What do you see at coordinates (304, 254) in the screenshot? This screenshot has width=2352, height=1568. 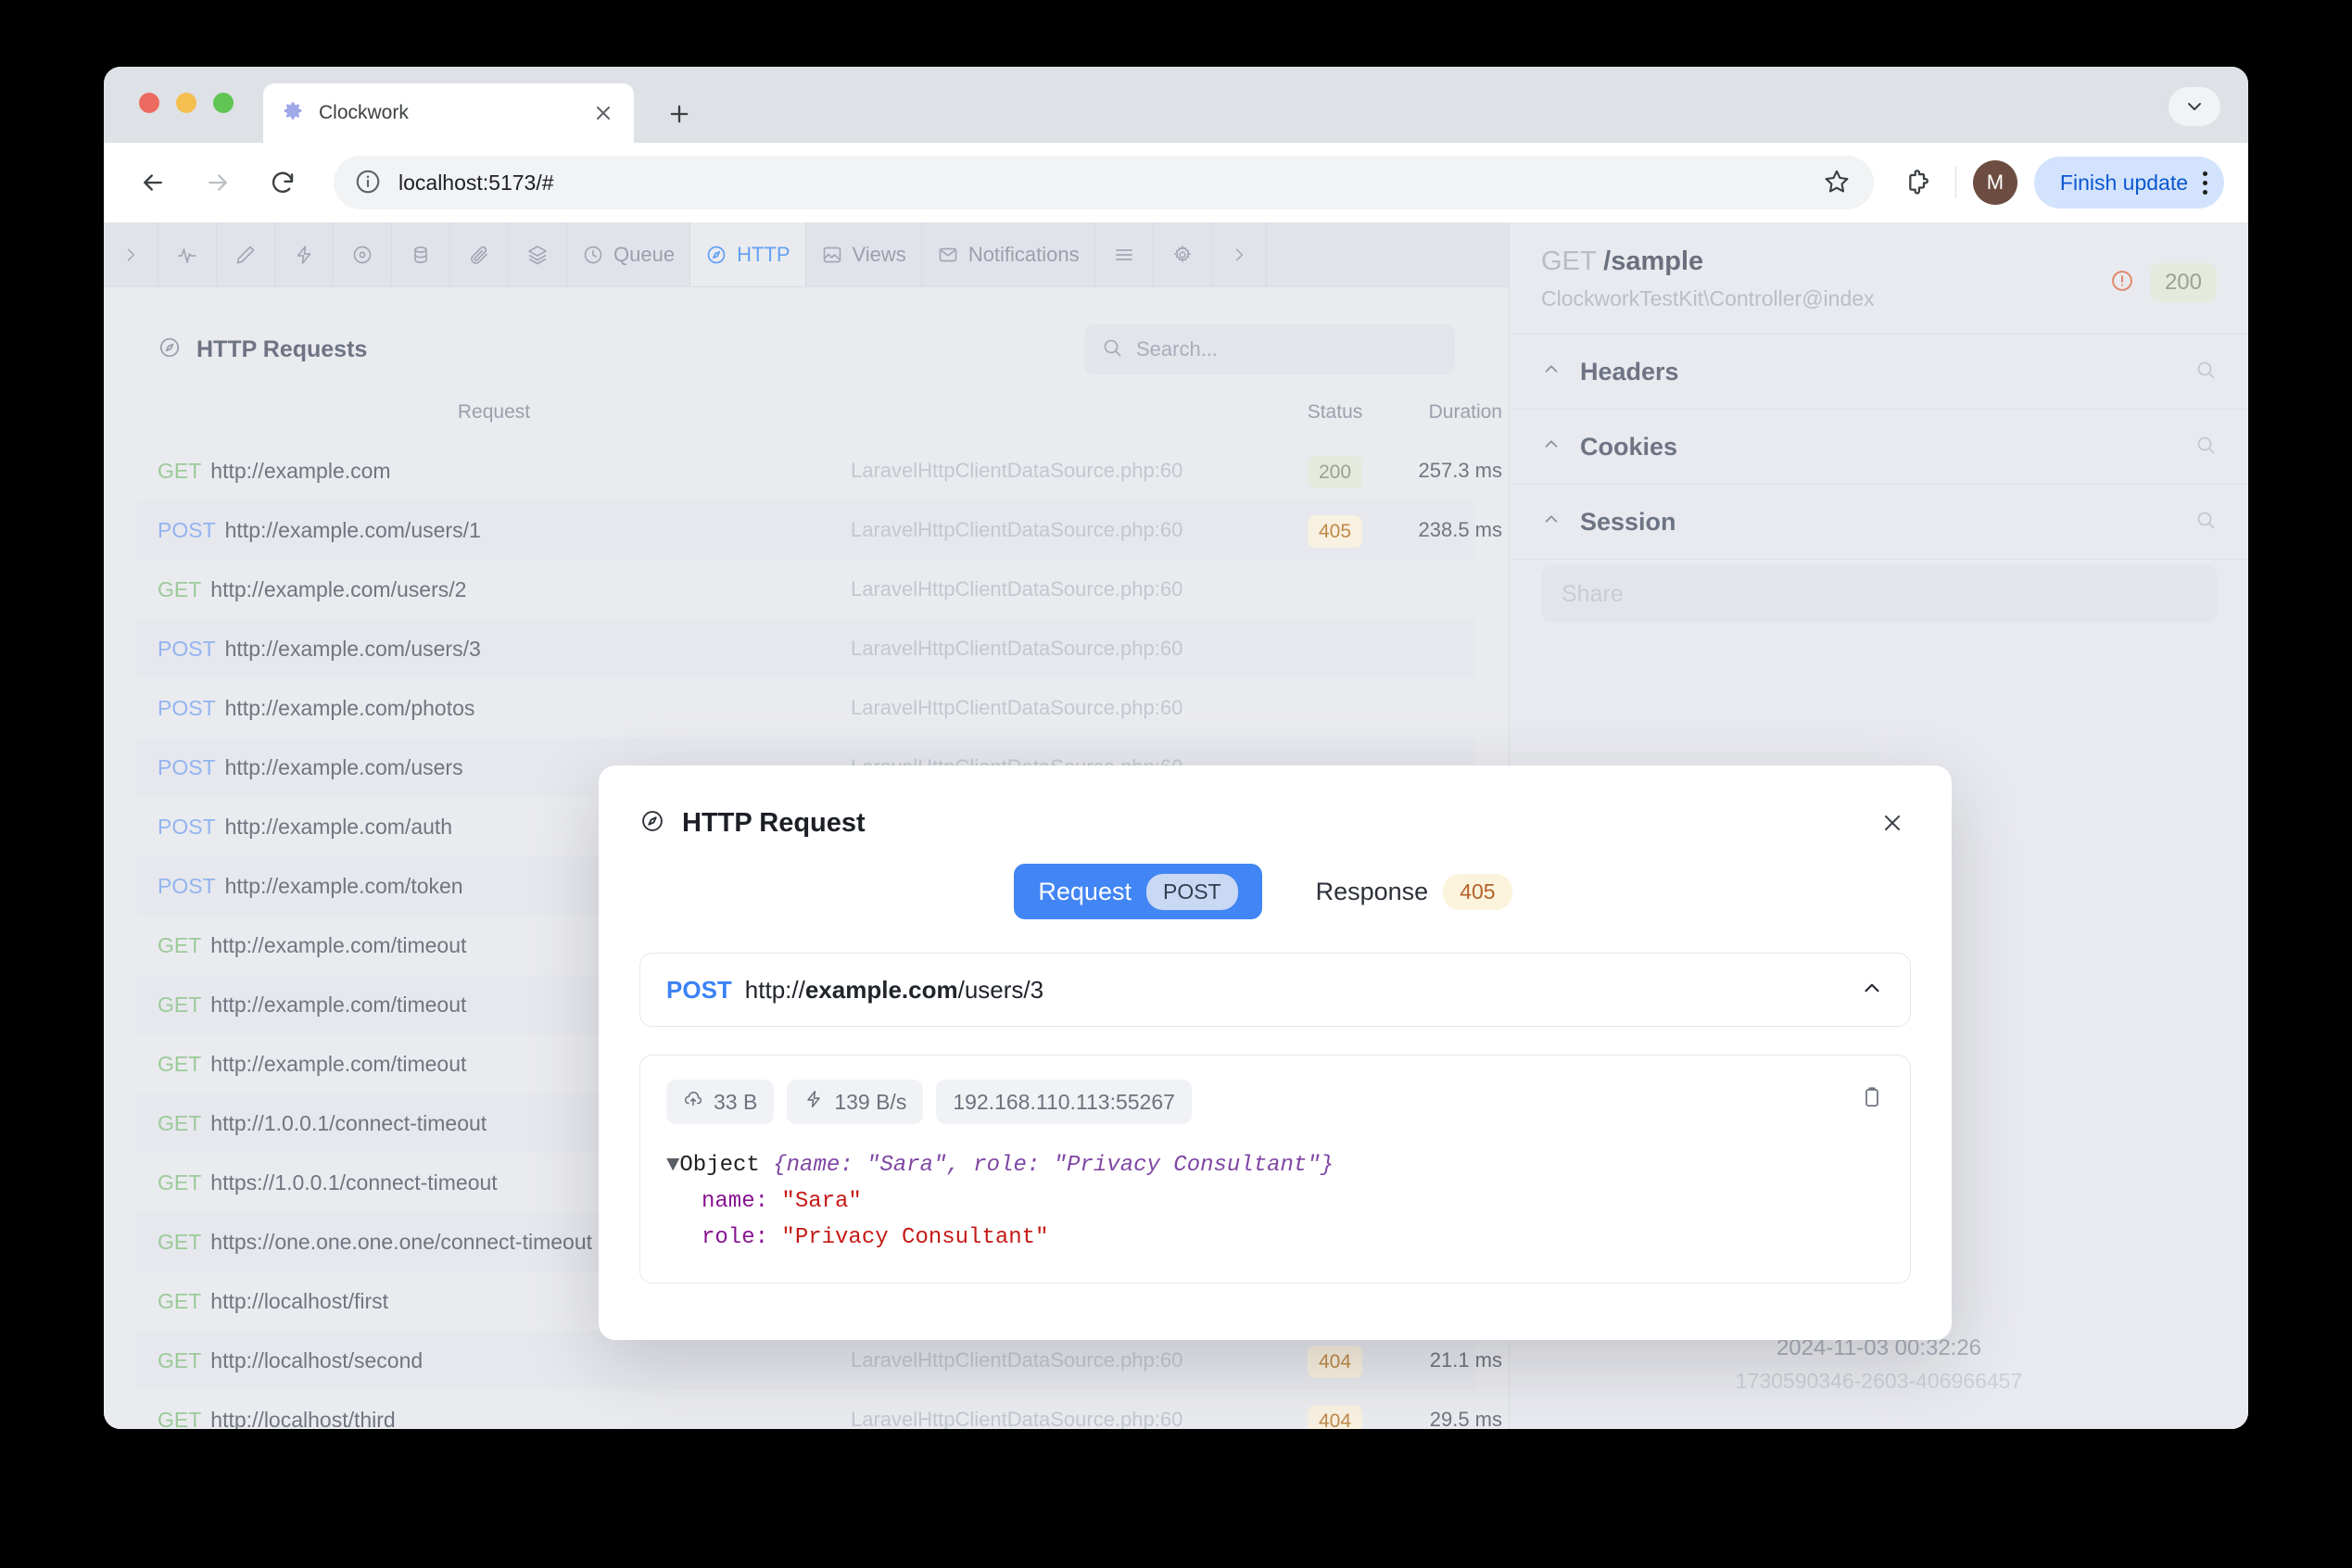 I see `tab-events` at bounding box center [304, 254].